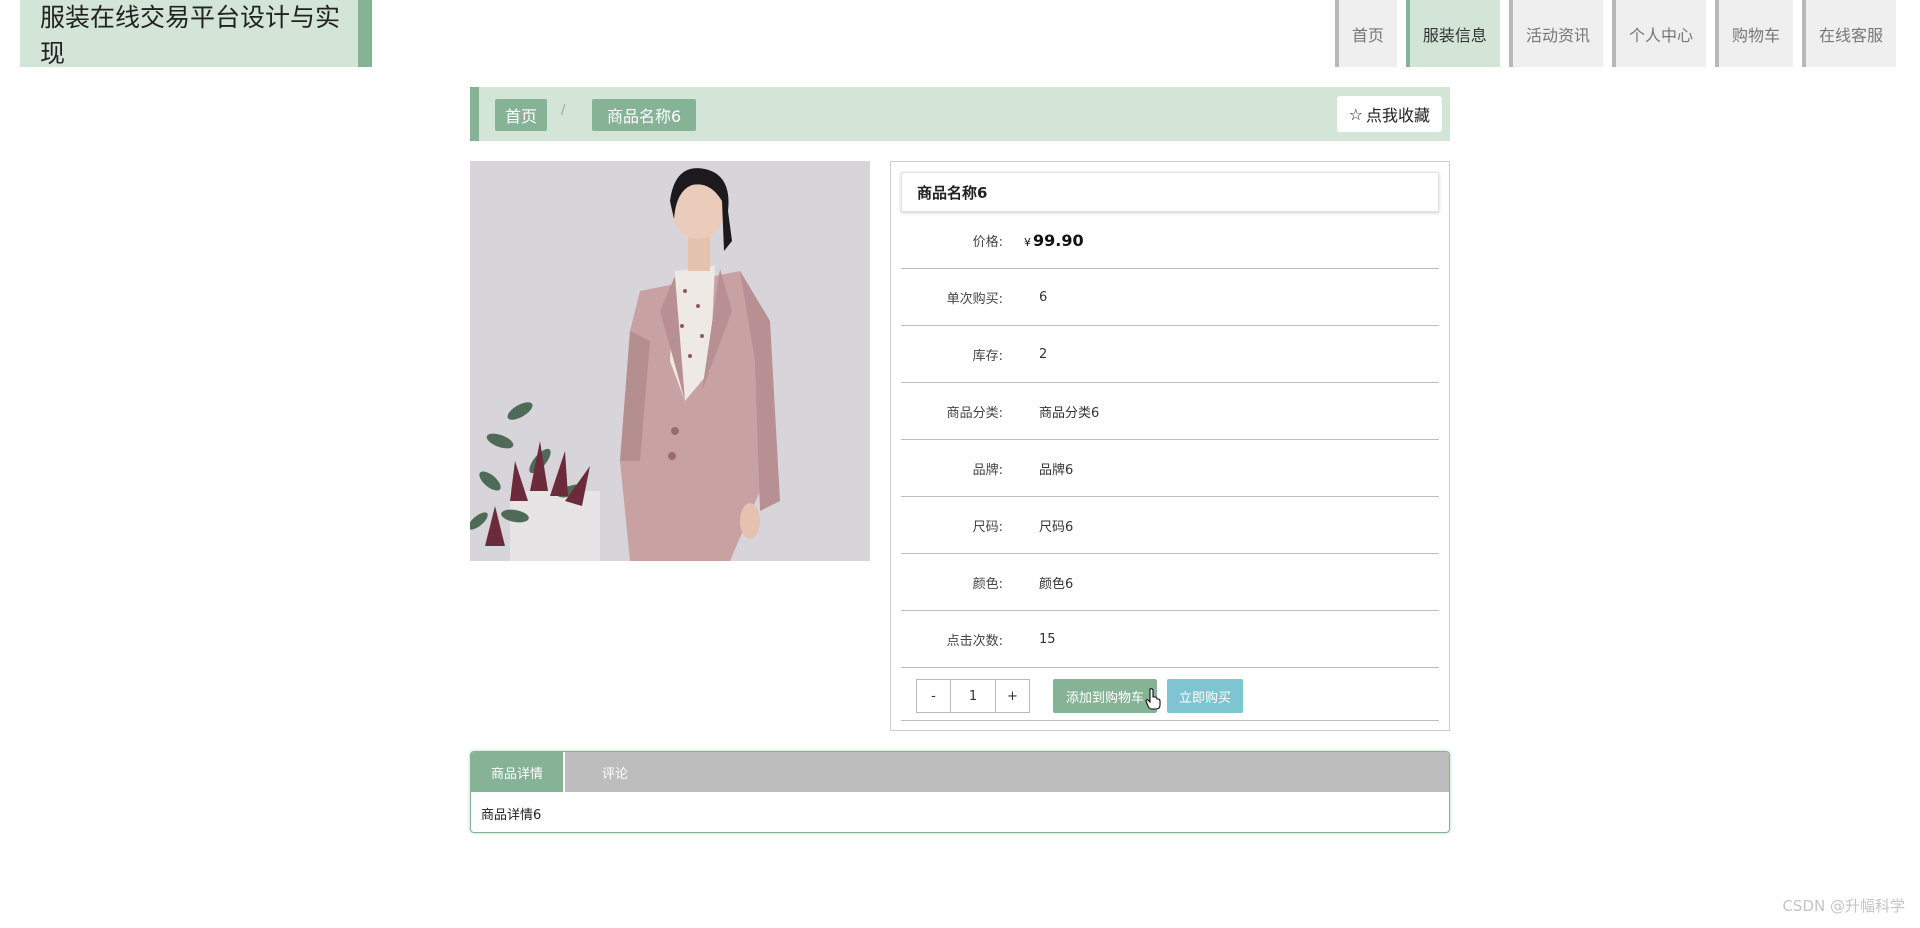 Image resolution: width=1920 pixels, height=928 pixels. I want to click on breadcrumb: 首页 / 商品名称6 ☆ 点我收藏, so click(960, 114).